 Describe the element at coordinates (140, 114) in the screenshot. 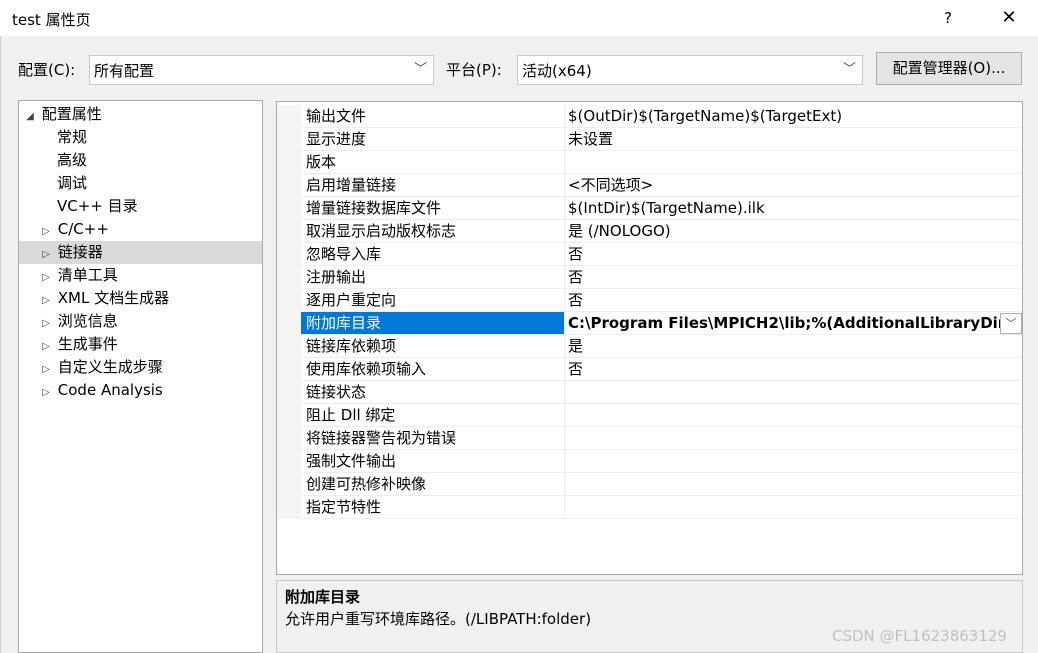

I see `tree-item-config-properties: ◢ 配置属性` at that location.